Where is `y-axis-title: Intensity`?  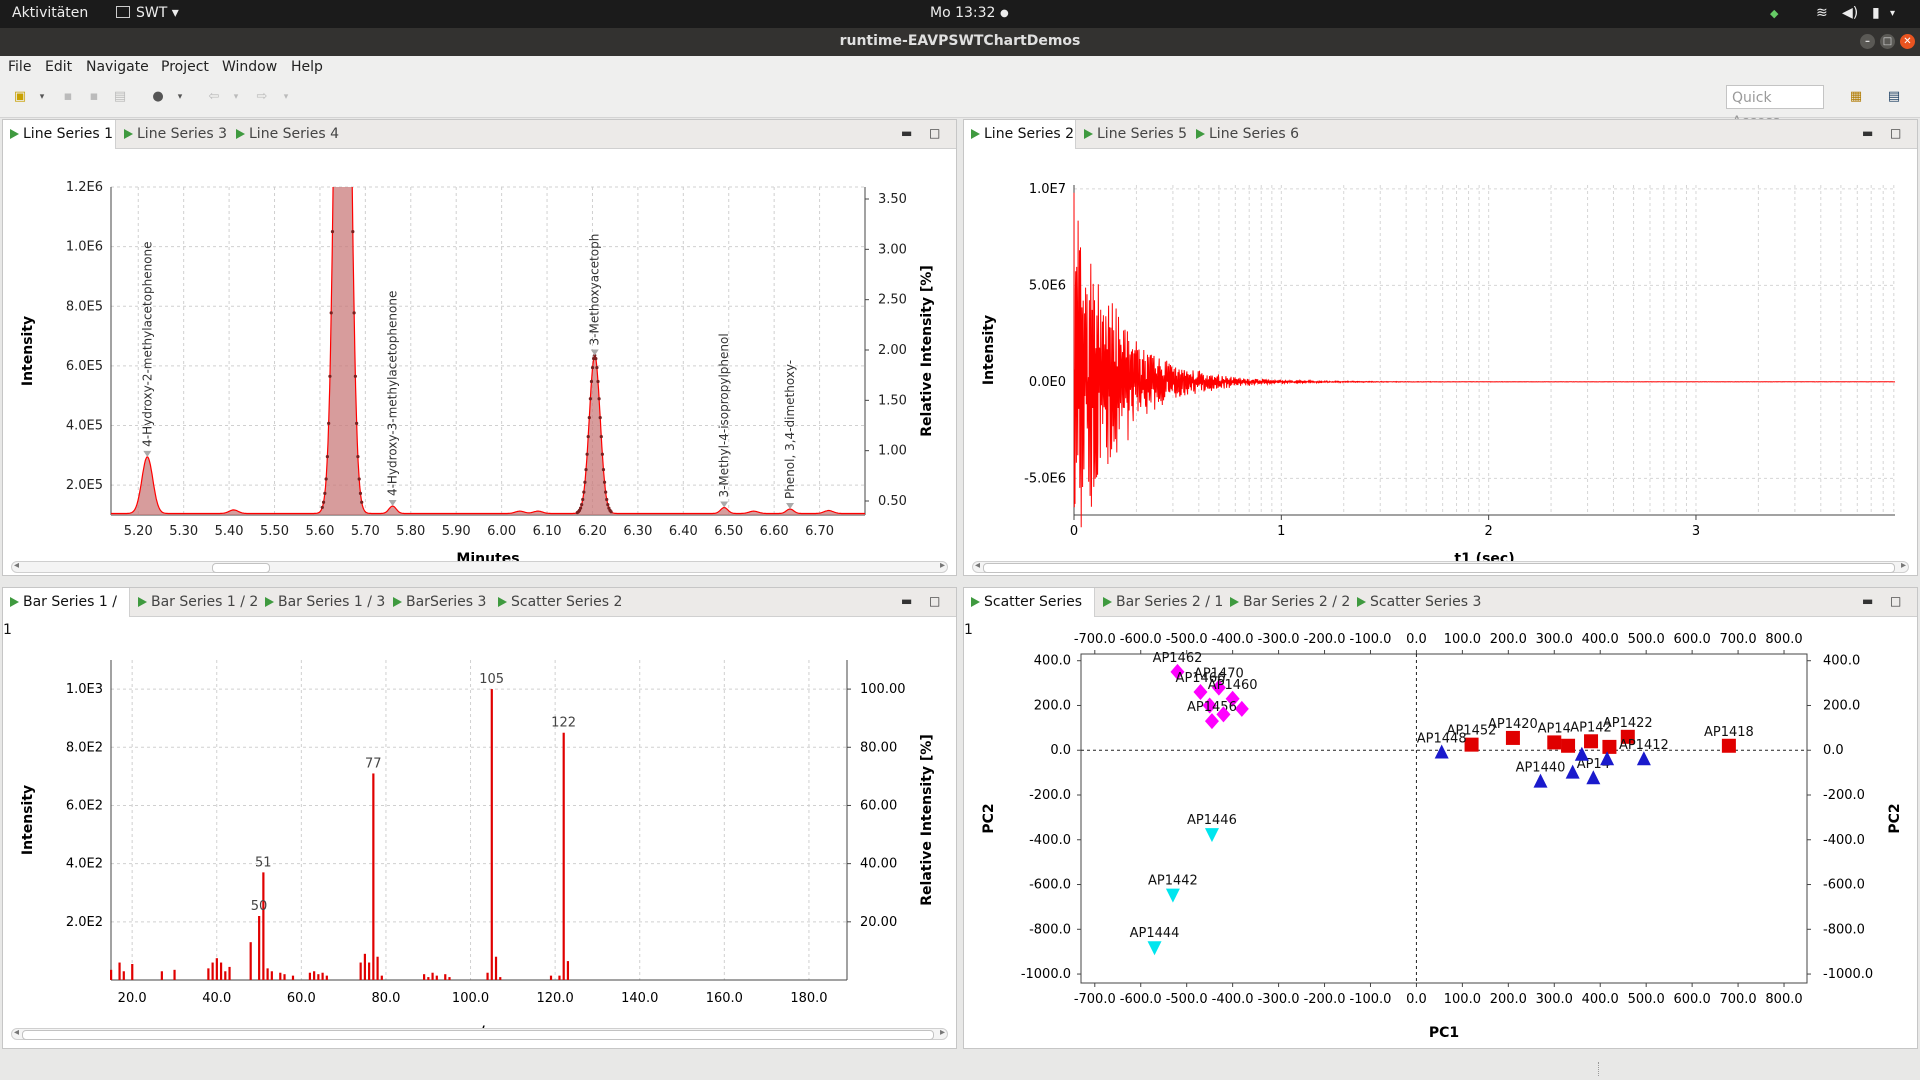 y-axis-title: Intensity is located at coordinates (28, 820).